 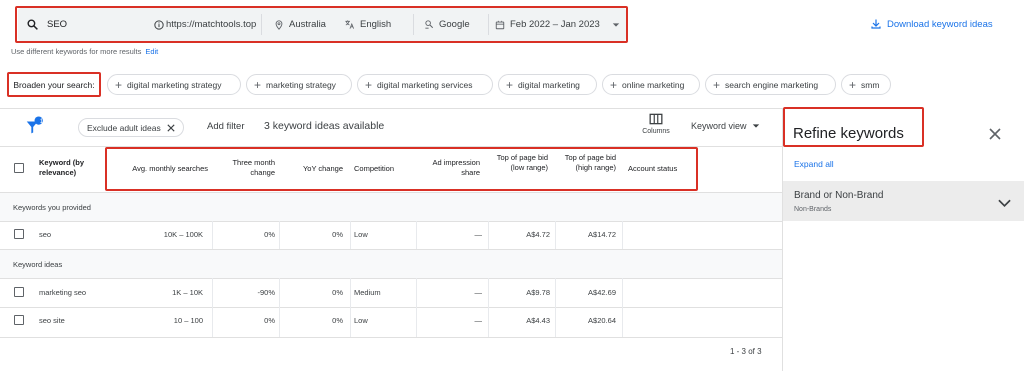 What do you see at coordinates (813, 209) in the screenshot?
I see `refine-group-subtitle: Non-Brands` at bounding box center [813, 209].